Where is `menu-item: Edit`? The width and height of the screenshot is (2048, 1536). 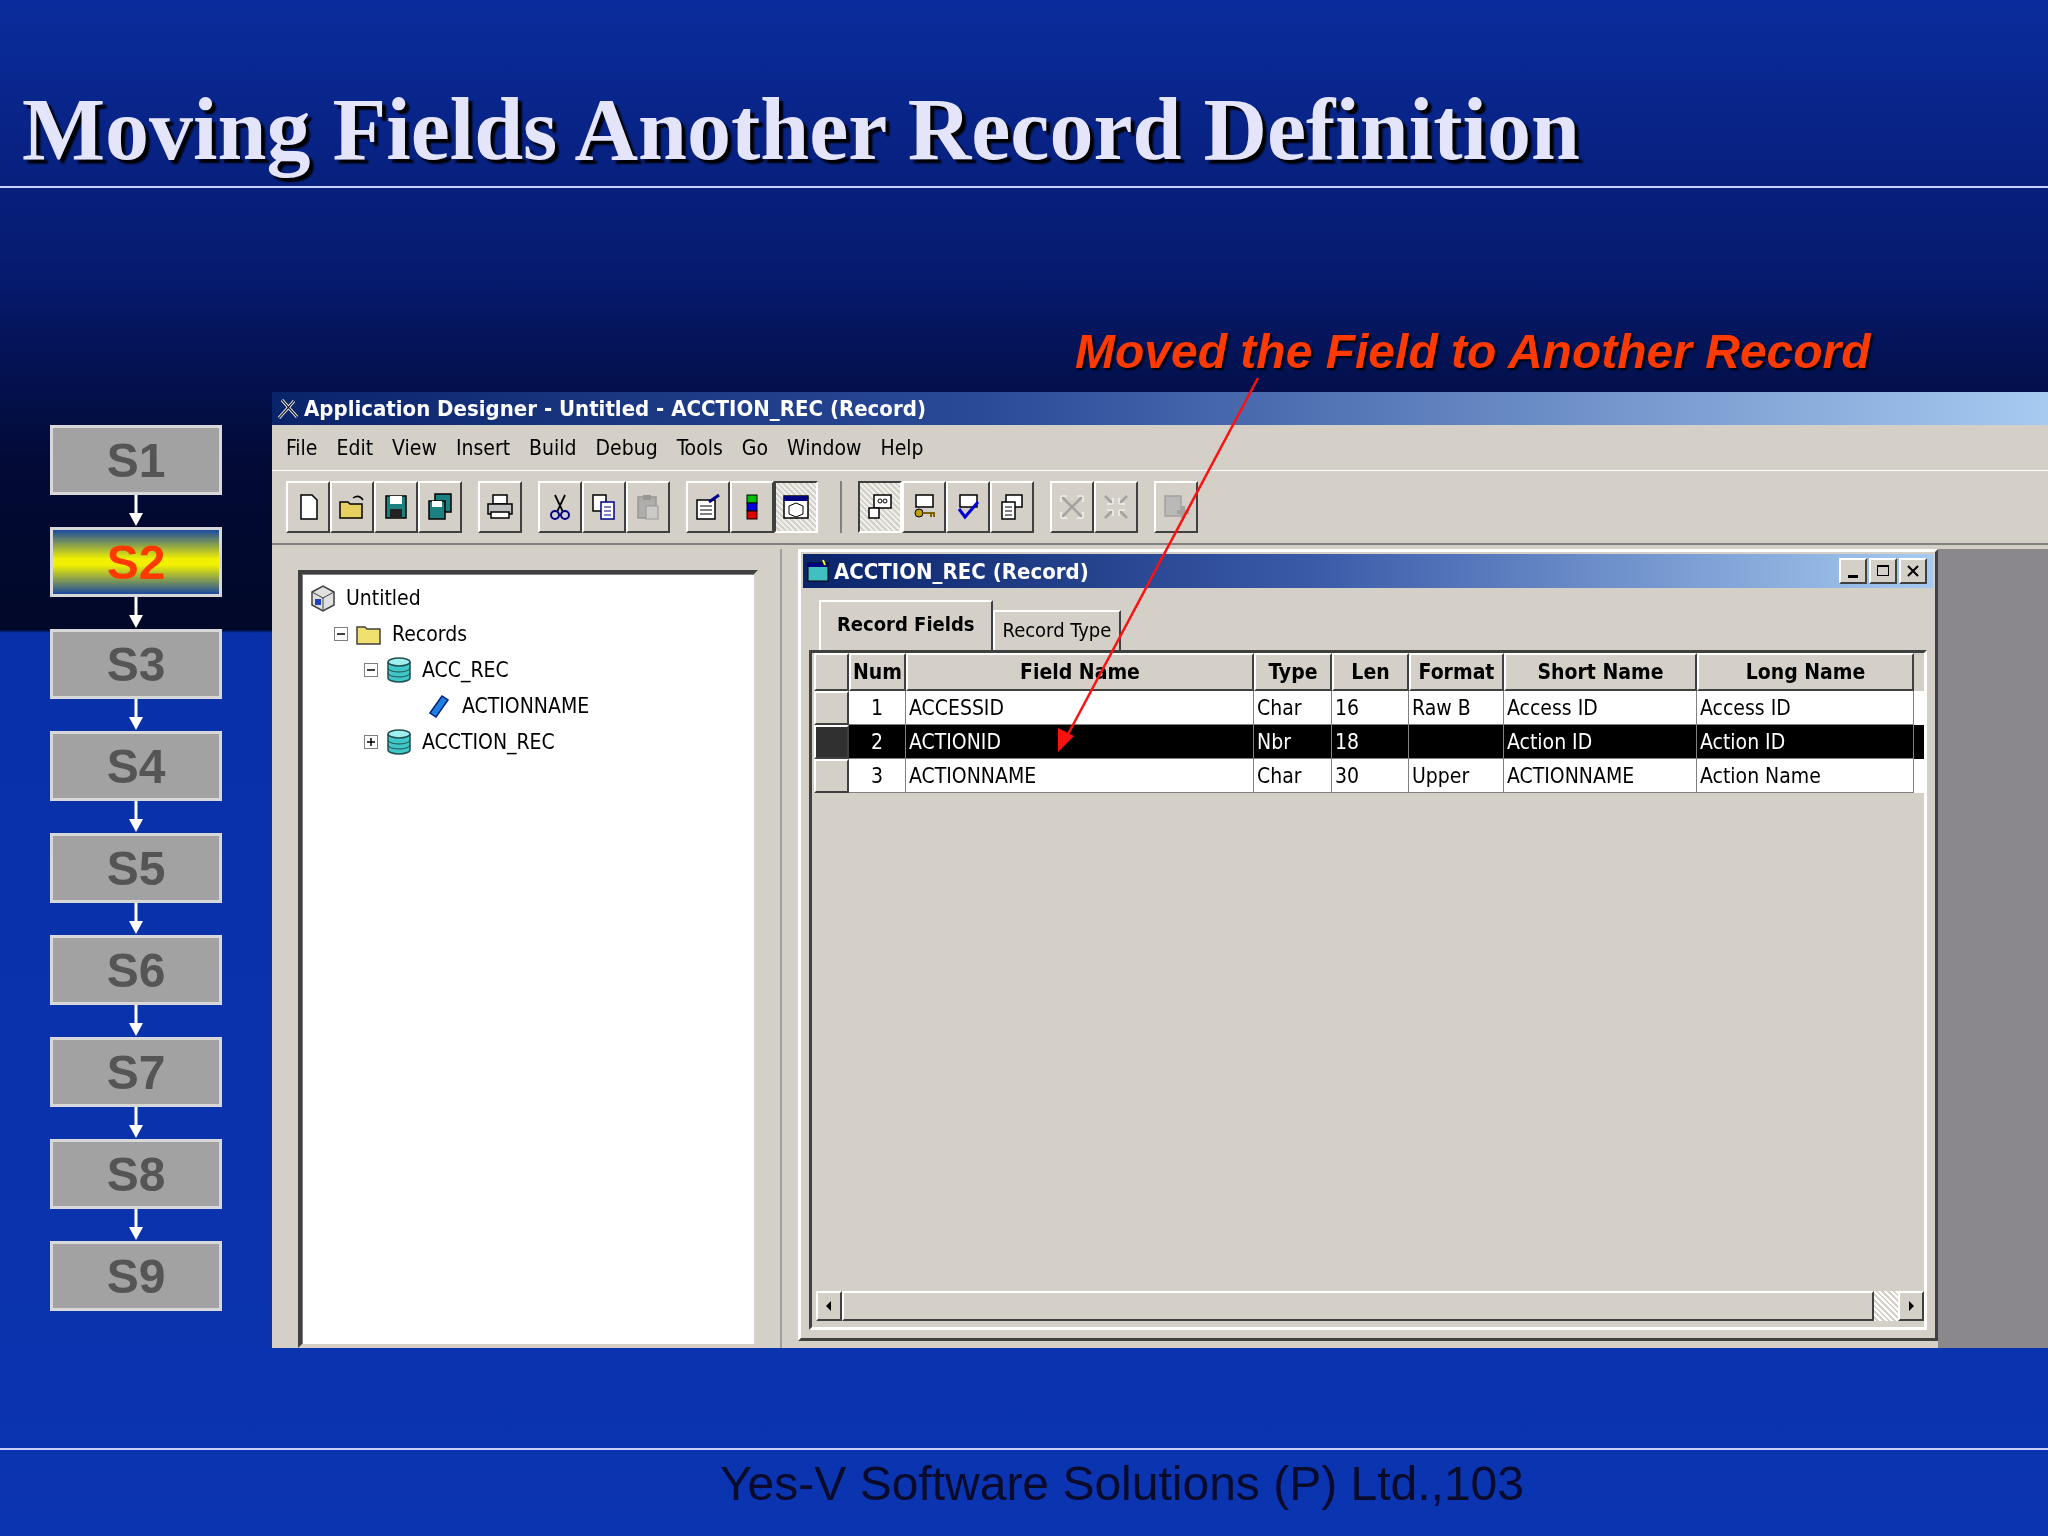
menu-item: Edit is located at coordinates (356, 447).